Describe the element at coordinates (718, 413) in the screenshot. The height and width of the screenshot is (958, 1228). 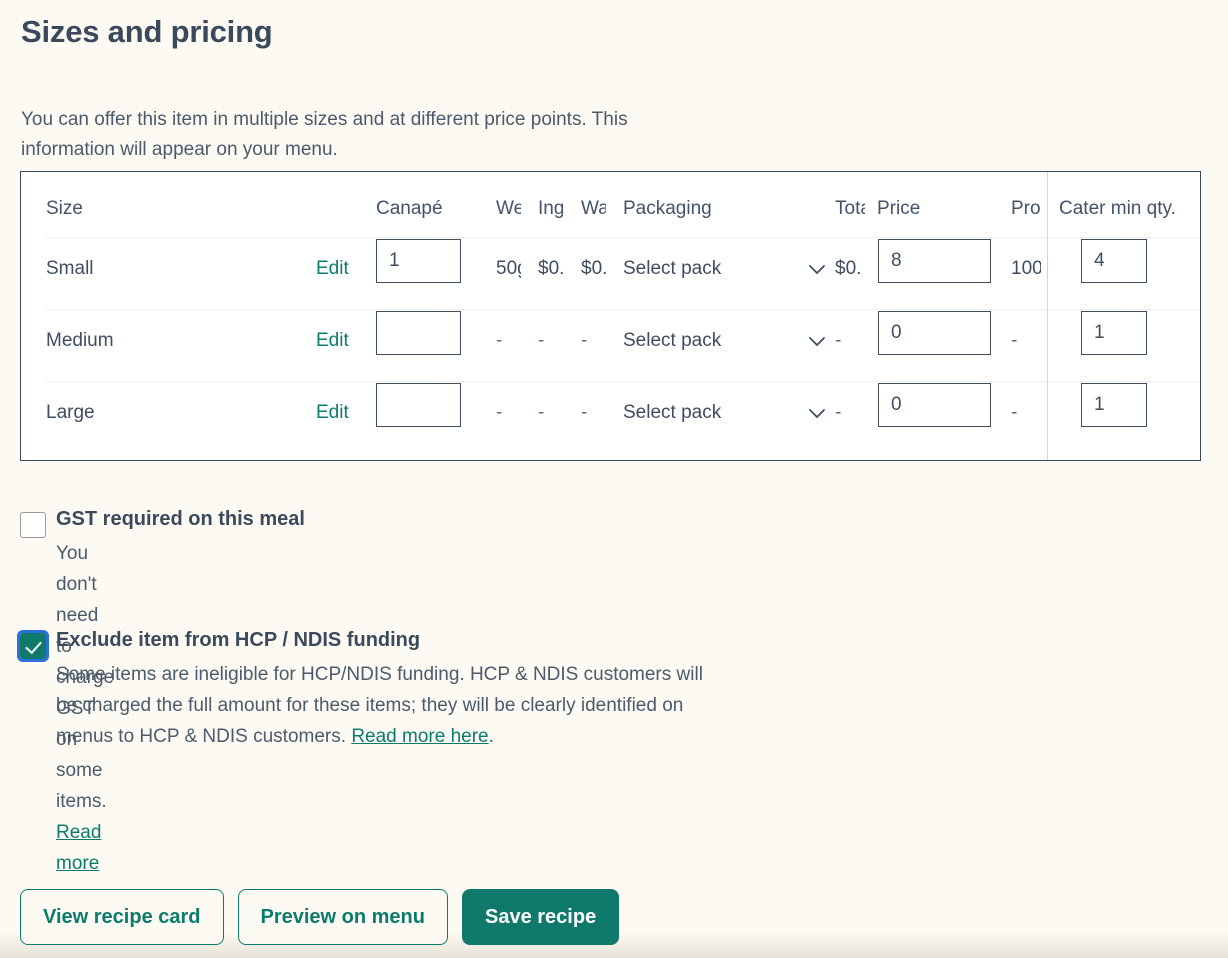
I see `packaging-select-large: Select pack` at that location.